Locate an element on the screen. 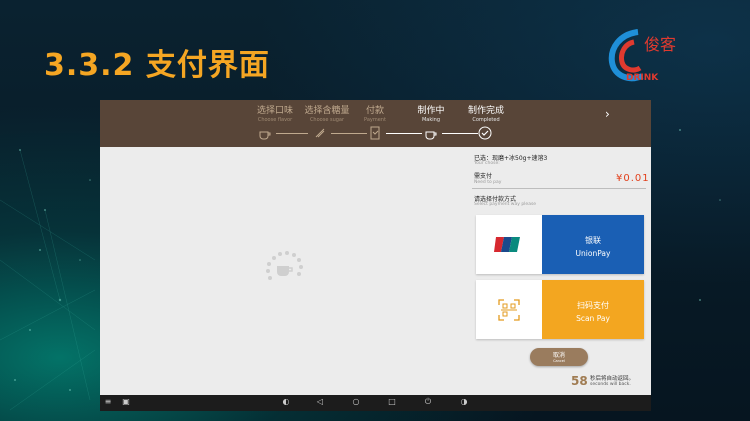 Image resolution: width=750 pixels, height=421 pixels. countdown-sublabel: seconds will back. is located at coordinates (610, 384).